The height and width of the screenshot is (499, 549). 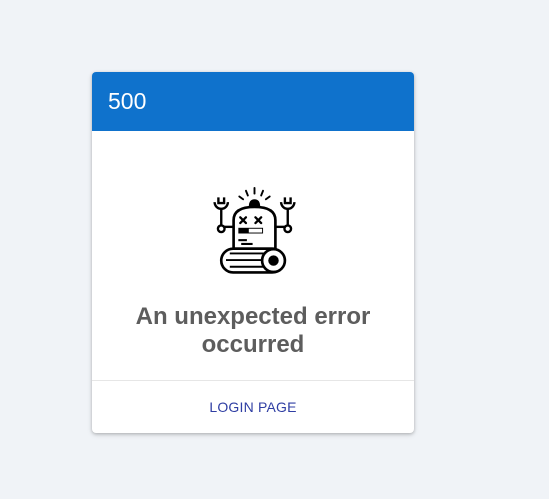 What do you see at coordinates (127, 101) in the screenshot?
I see `error-code: 500` at bounding box center [127, 101].